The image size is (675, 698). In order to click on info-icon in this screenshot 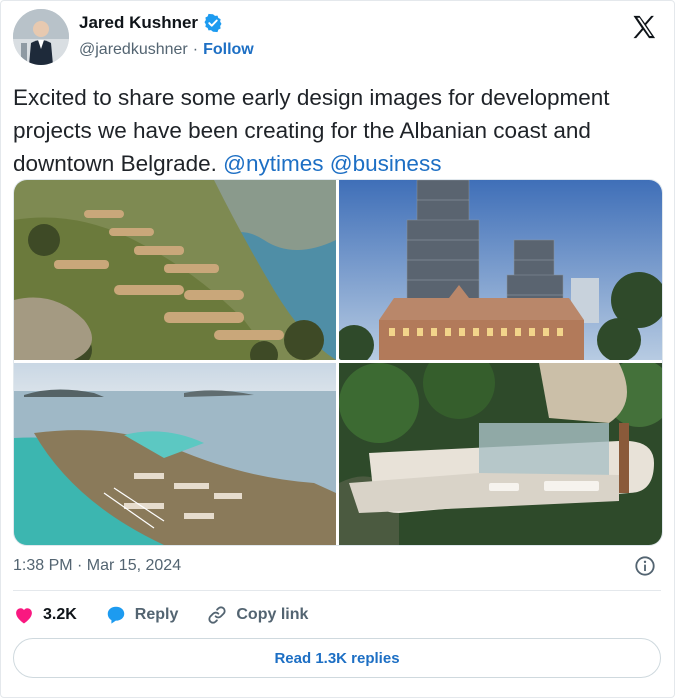, I will do `click(645, 566)`.